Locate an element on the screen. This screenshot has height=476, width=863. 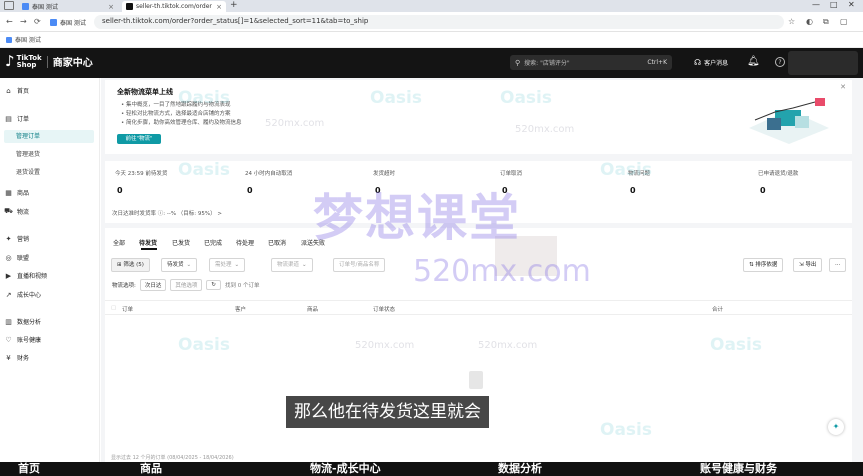
order-search-placeholder: 订单号/商品名称 is located at coordinates (359, 265).